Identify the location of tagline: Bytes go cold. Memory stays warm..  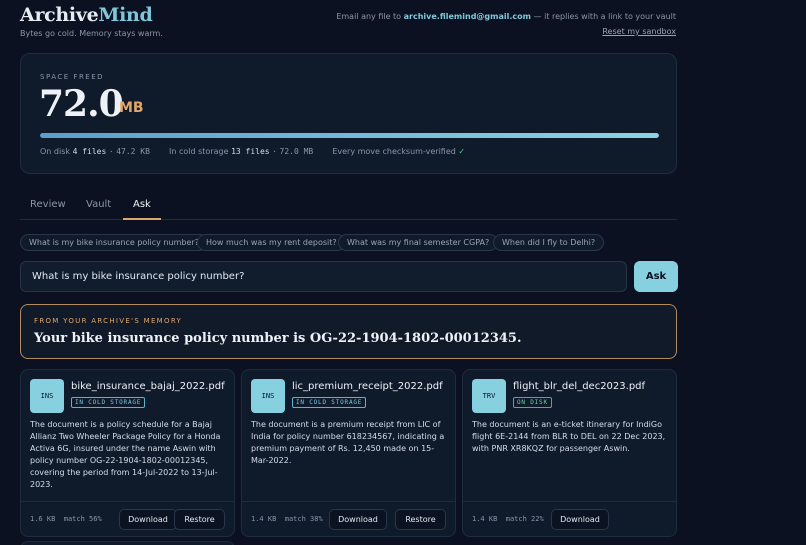
(91, 33).